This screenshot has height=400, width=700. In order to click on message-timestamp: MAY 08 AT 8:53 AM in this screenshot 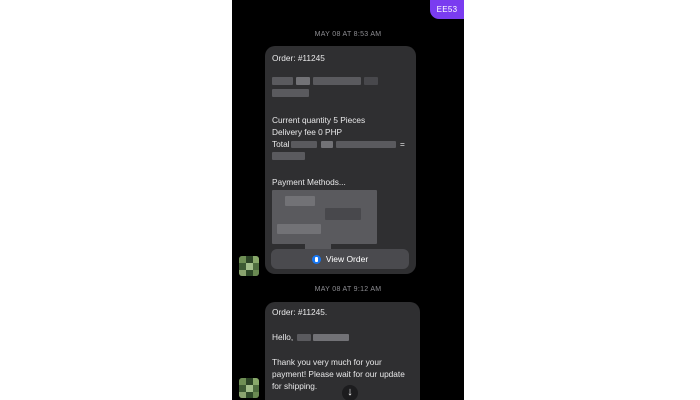, I will do `click(348, 34)`.